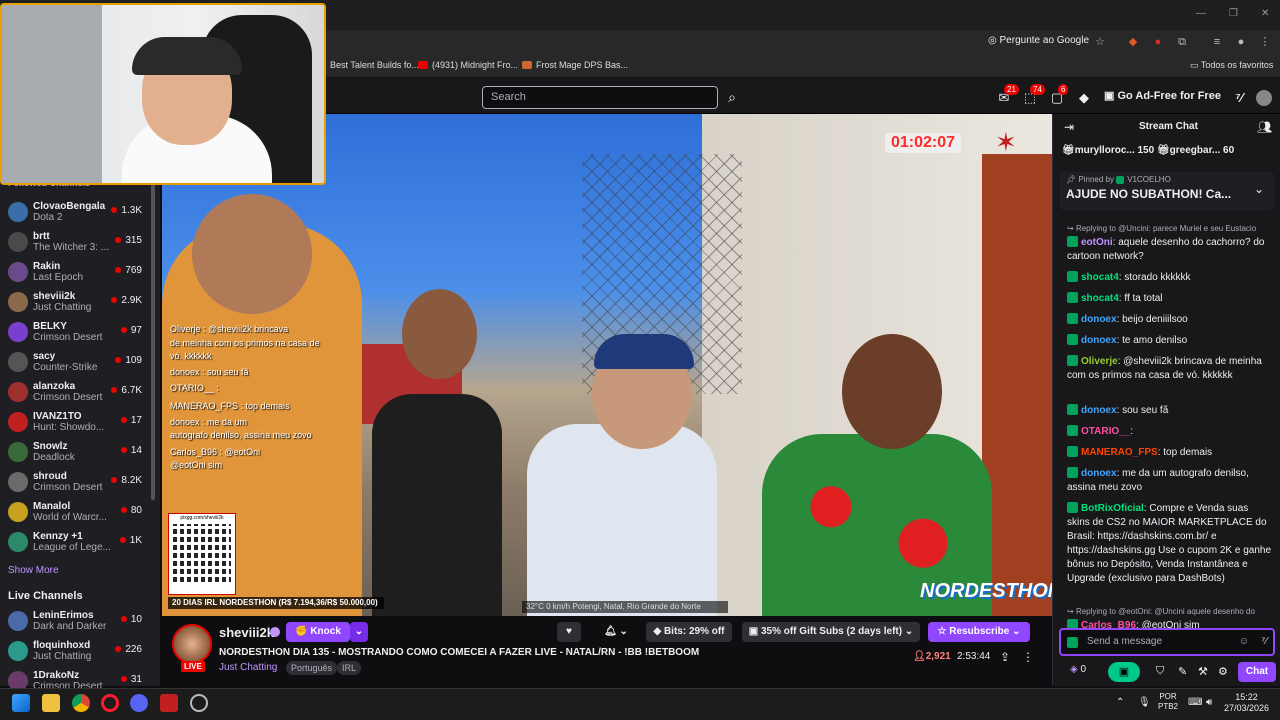 The width and height of the screenshot is (1280, 720). Describe the element at coordinates (1158, 42) in the screenshot. I see `extension-icon: ●` at that location.